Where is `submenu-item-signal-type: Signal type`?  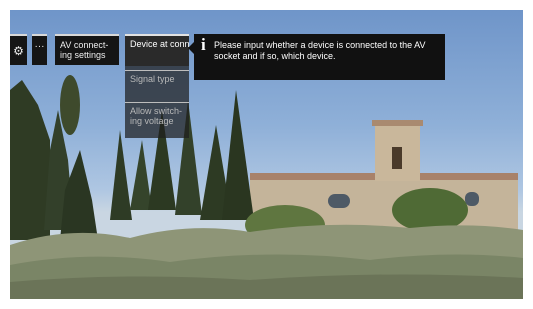 submenu-item-signal-type: Signal type is located at coordinates (157, 78).